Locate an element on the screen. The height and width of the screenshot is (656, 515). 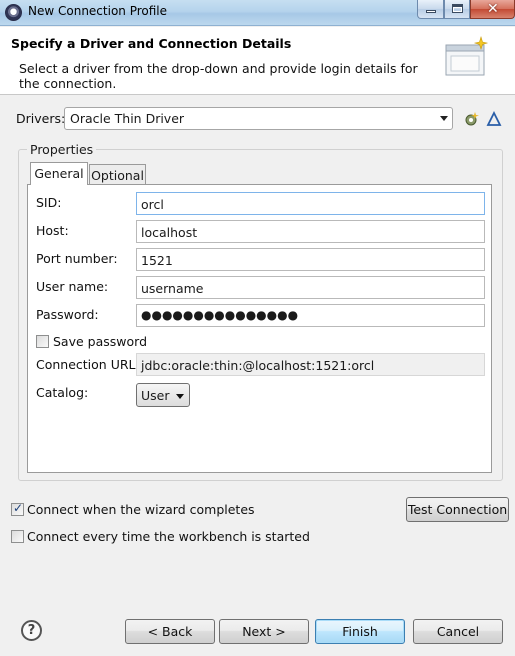
connection-url-field: jdbc:oracle:thin:@localhost:1521:orcl is located at coordinates (310, 364).